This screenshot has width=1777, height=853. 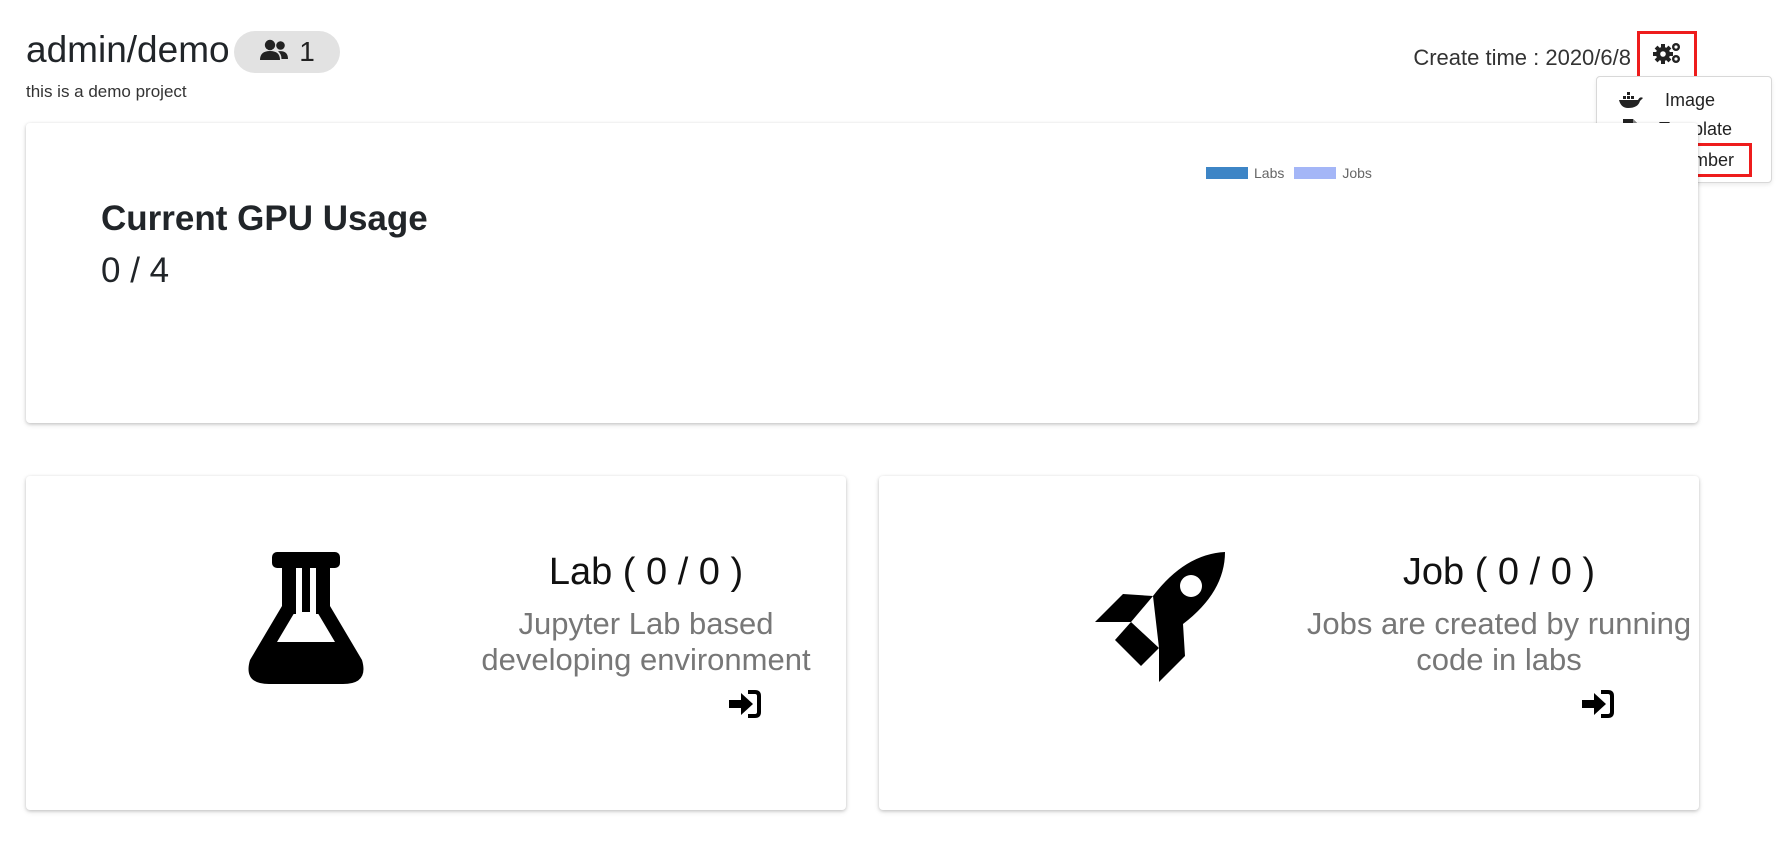 I want to click on project-title: admin/demo, so click(x=128, y=49).